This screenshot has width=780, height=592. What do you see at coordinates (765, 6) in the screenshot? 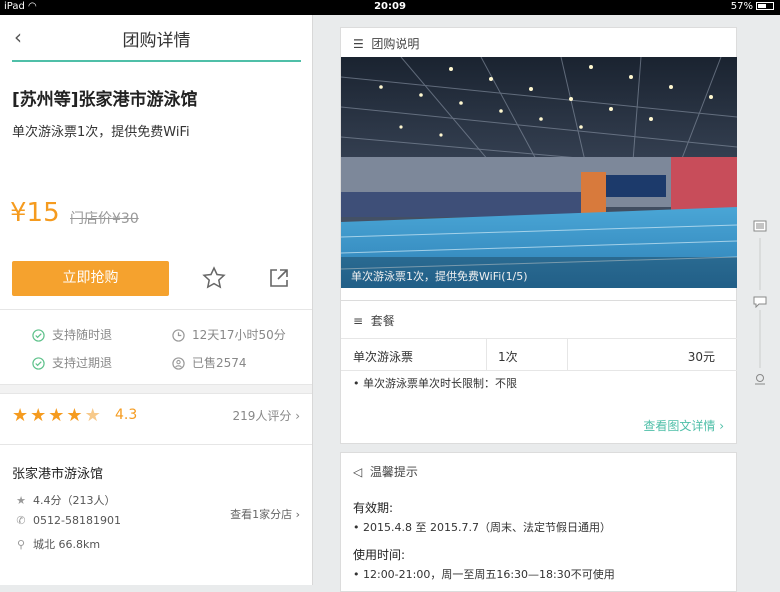
I see `battery-icon` at bounding box center [765, 6].